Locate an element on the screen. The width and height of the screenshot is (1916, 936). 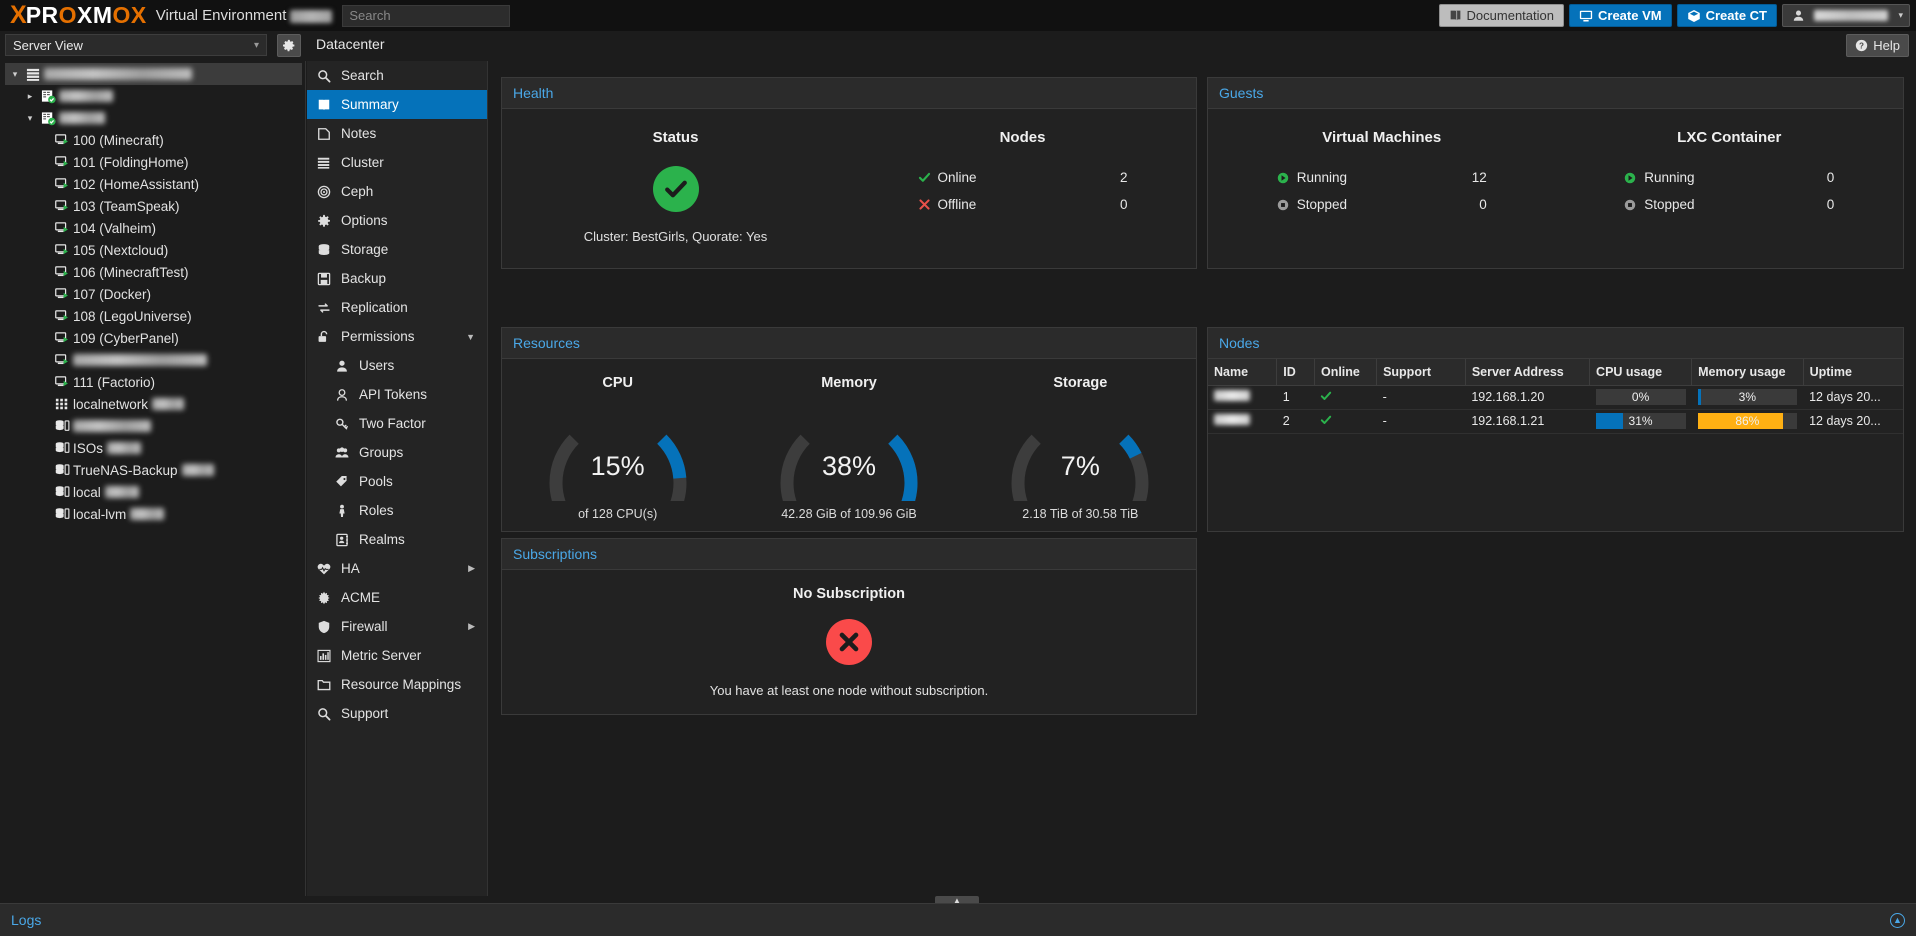
nav-item-support: Support is located at coordinates (397, 713).